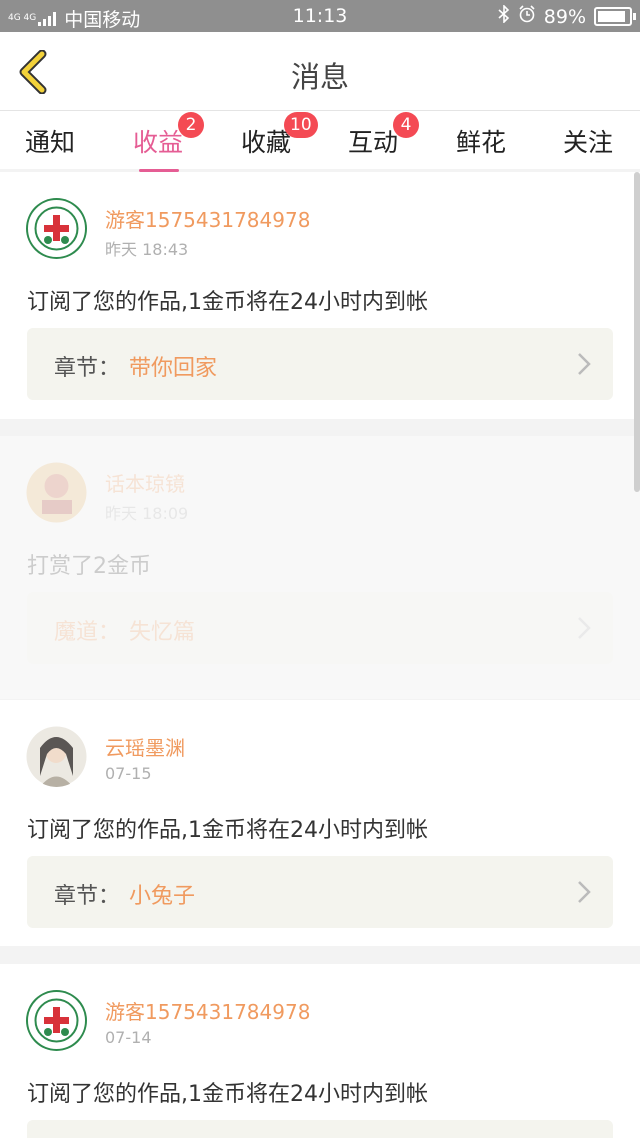 The width and height of the screenshot is (640, 1138). I want to click on battery-percent: 89%, so click(564, 16).